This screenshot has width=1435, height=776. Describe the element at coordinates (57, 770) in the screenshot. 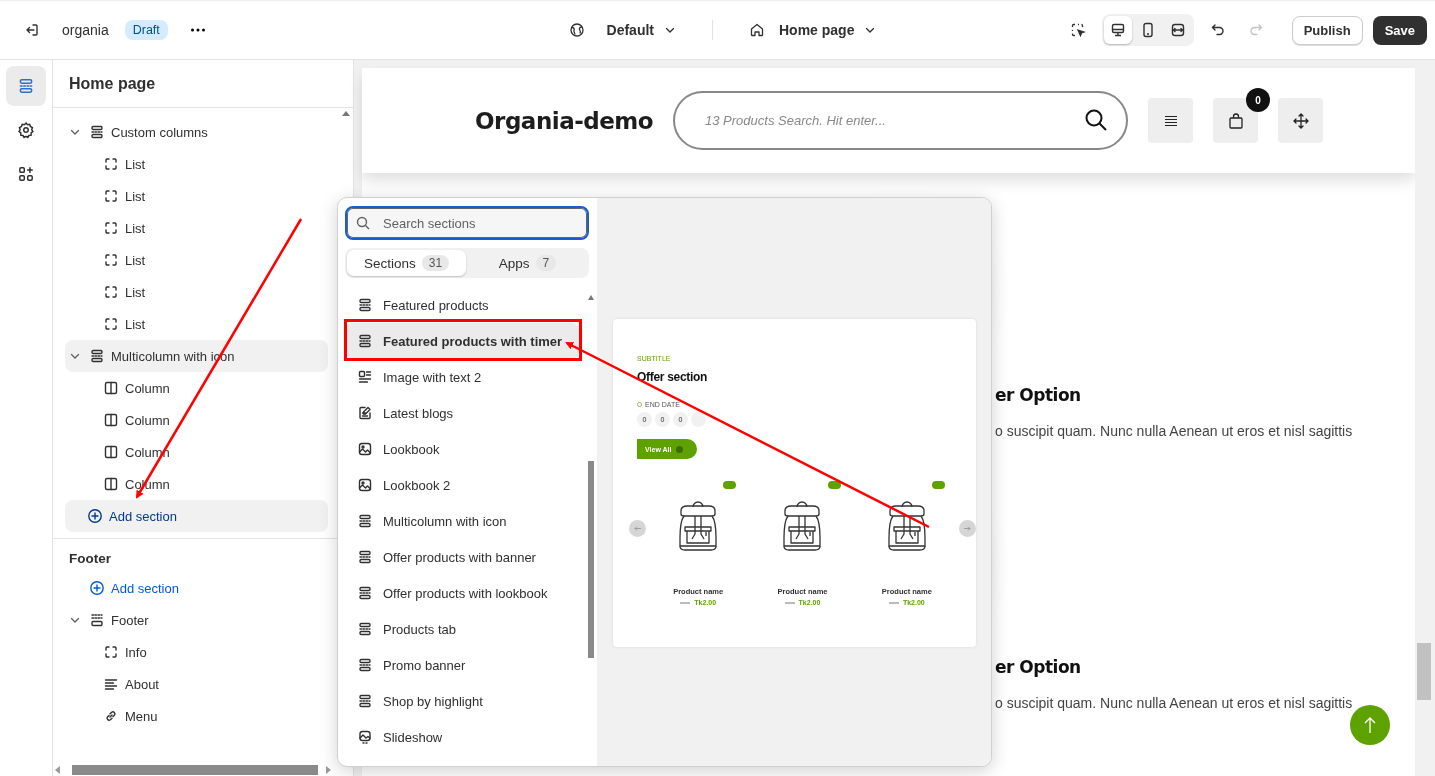

I see `scroll-left-icon` at that location.